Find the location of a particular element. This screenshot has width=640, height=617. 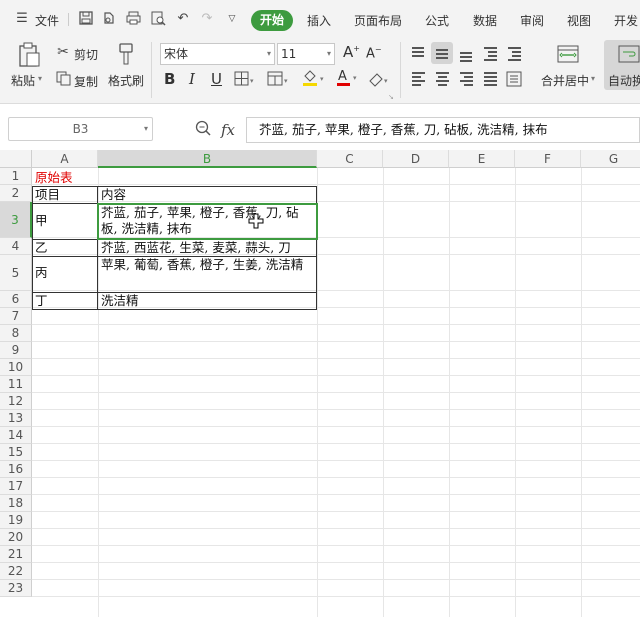

print-preview-icon is located at coordinates (158, 19).